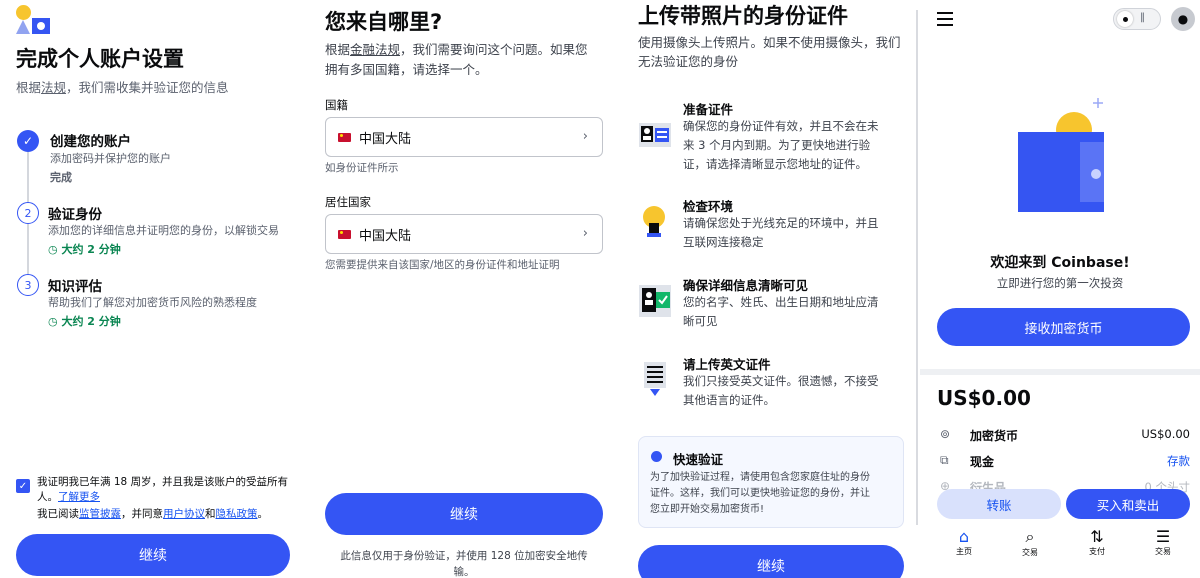 Image resolution: width=1200 pixels, height=578 pixels. I want to click on transactions-icon: ☰, so click(1163, 536).